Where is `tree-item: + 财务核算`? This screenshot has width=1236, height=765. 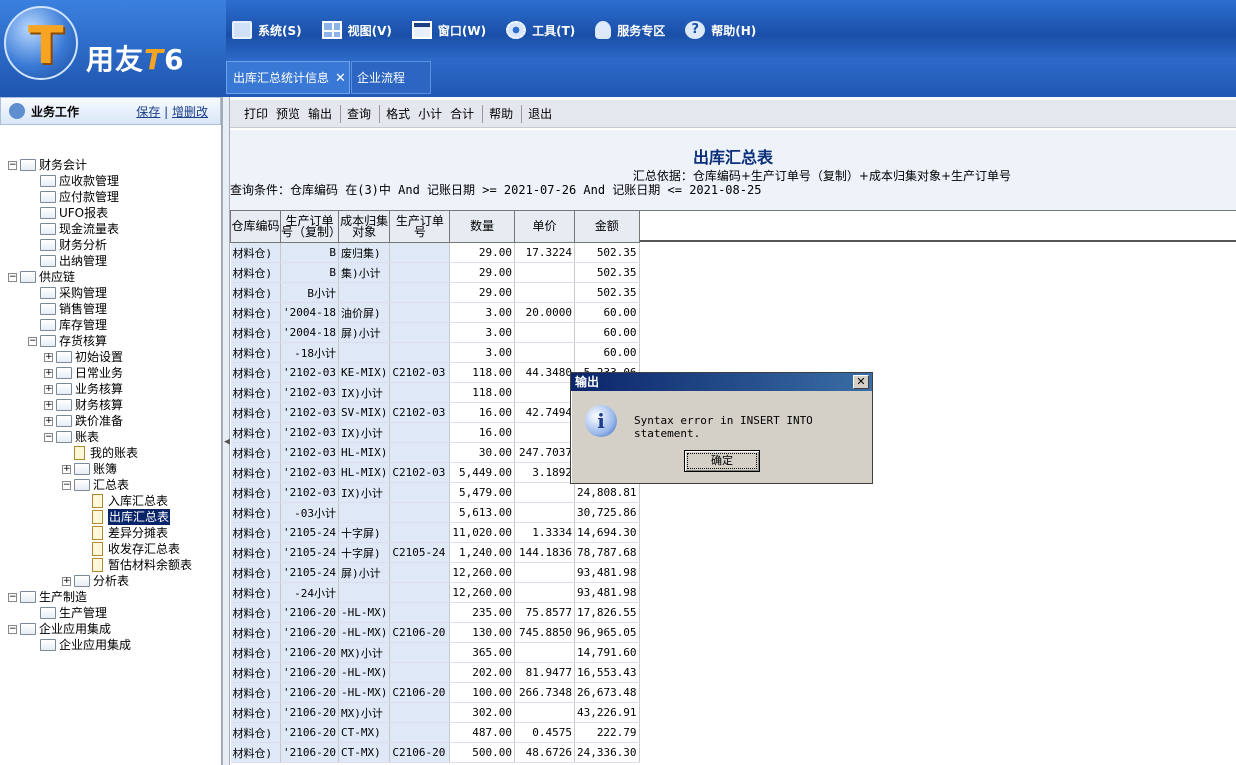 tree-item: + 财务核算 is located at coordinates (83, 405).